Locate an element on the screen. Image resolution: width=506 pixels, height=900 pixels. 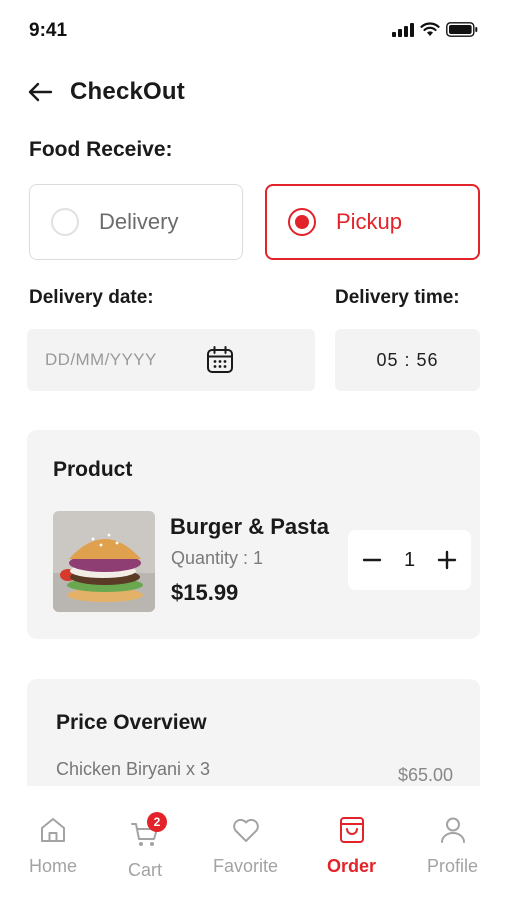
product-image is located at coordinates (104, 561).